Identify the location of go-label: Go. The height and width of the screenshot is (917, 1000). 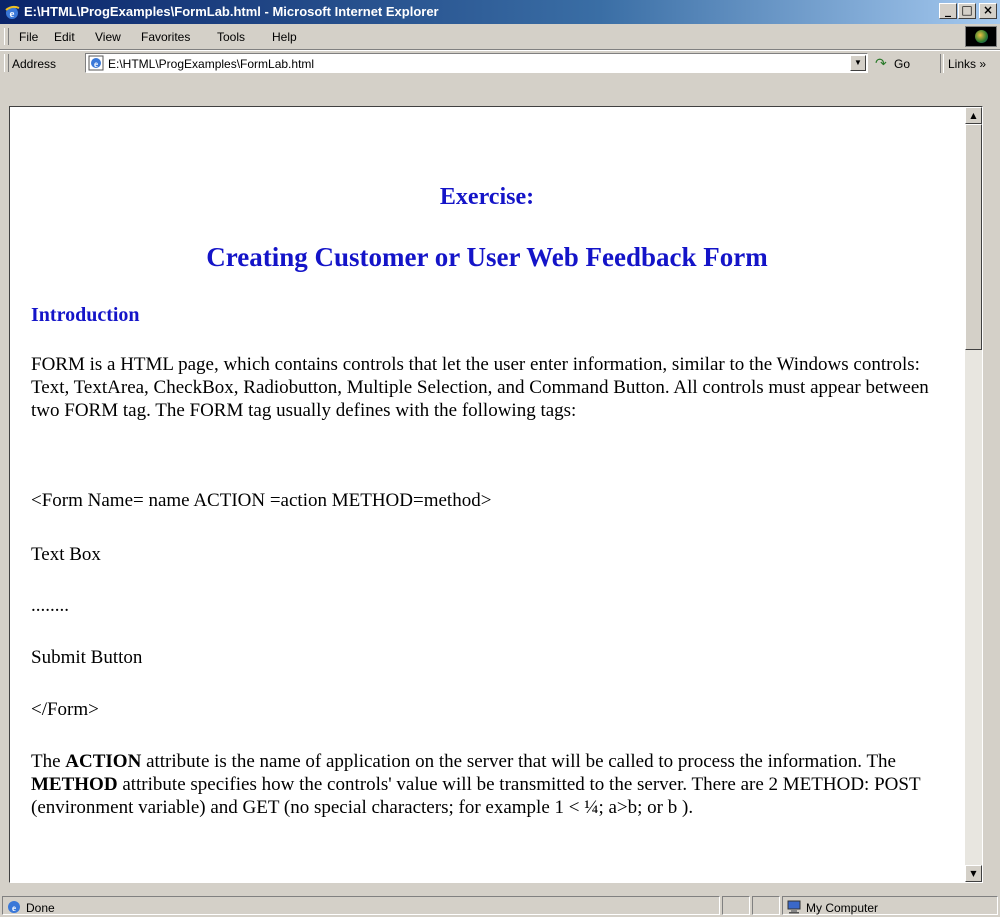
(902, 64).